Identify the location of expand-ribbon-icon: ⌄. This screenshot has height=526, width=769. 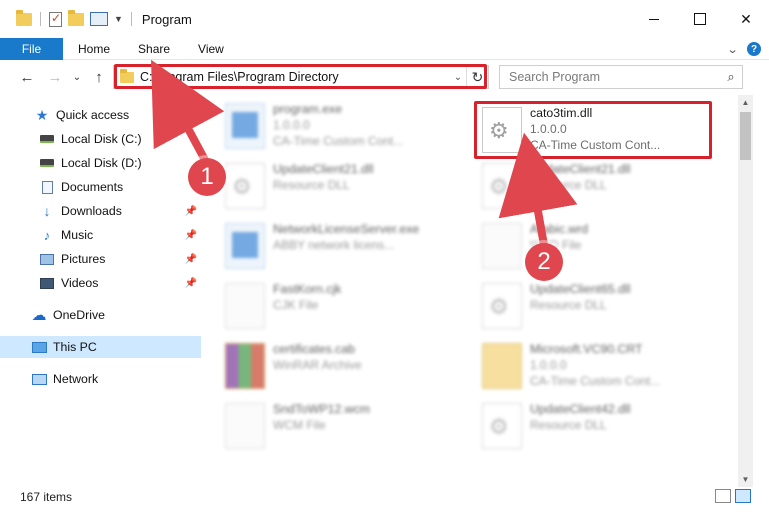
(732, 49).